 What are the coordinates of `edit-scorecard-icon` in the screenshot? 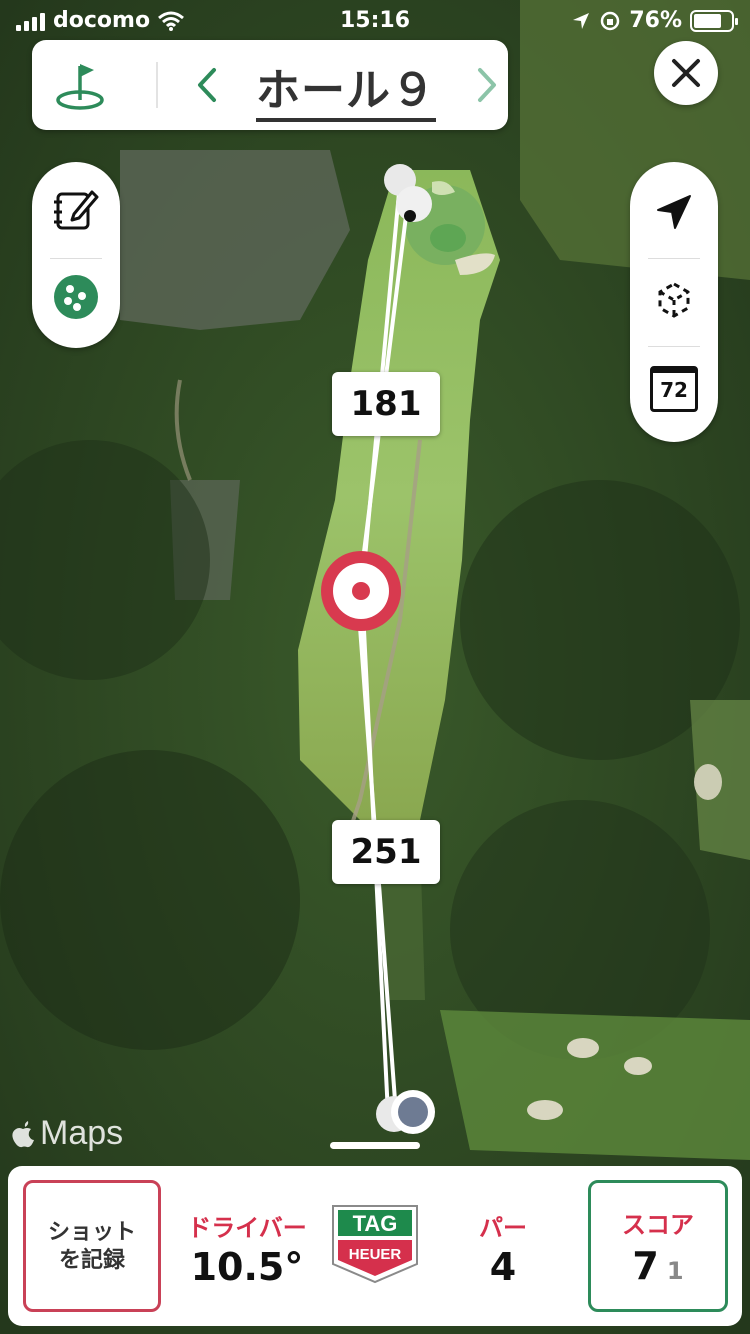 It's located at (76, 210).